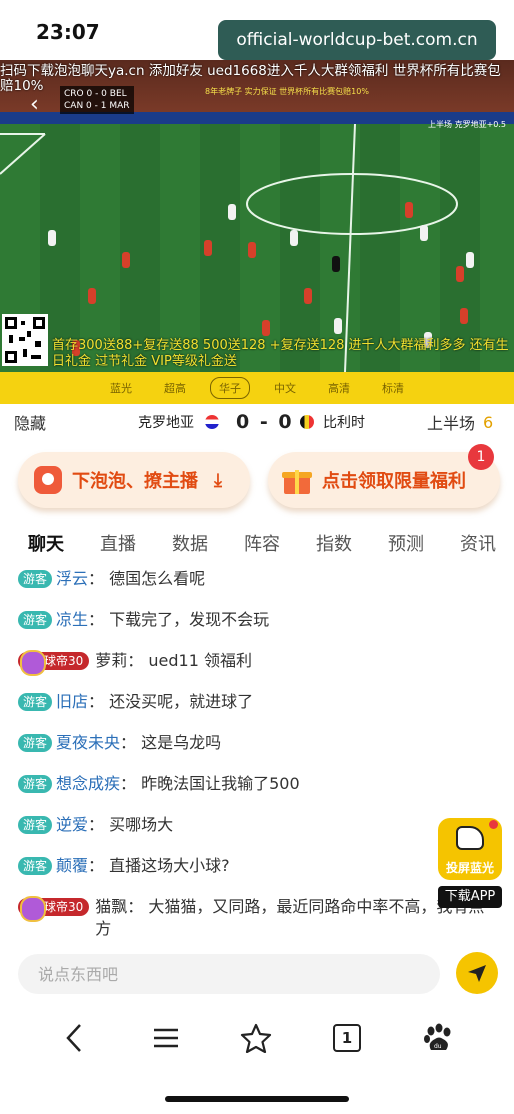  Describe the element at coordinates (334, 543) in the screenshot. I see `tab-item: 指数` at that location.